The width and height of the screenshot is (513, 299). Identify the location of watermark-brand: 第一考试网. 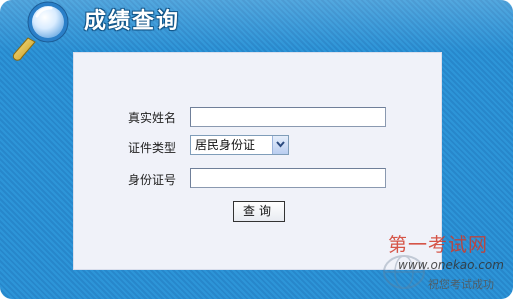
(438, 245).